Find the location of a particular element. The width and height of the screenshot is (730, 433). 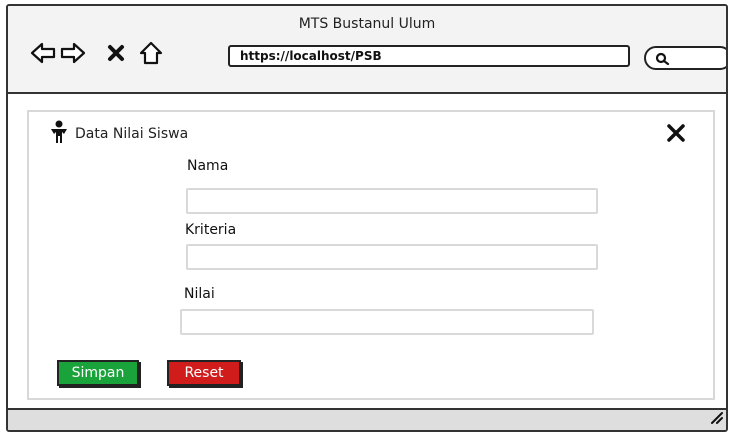

nilai-label: Nilai is located at coordinates (199, 294).